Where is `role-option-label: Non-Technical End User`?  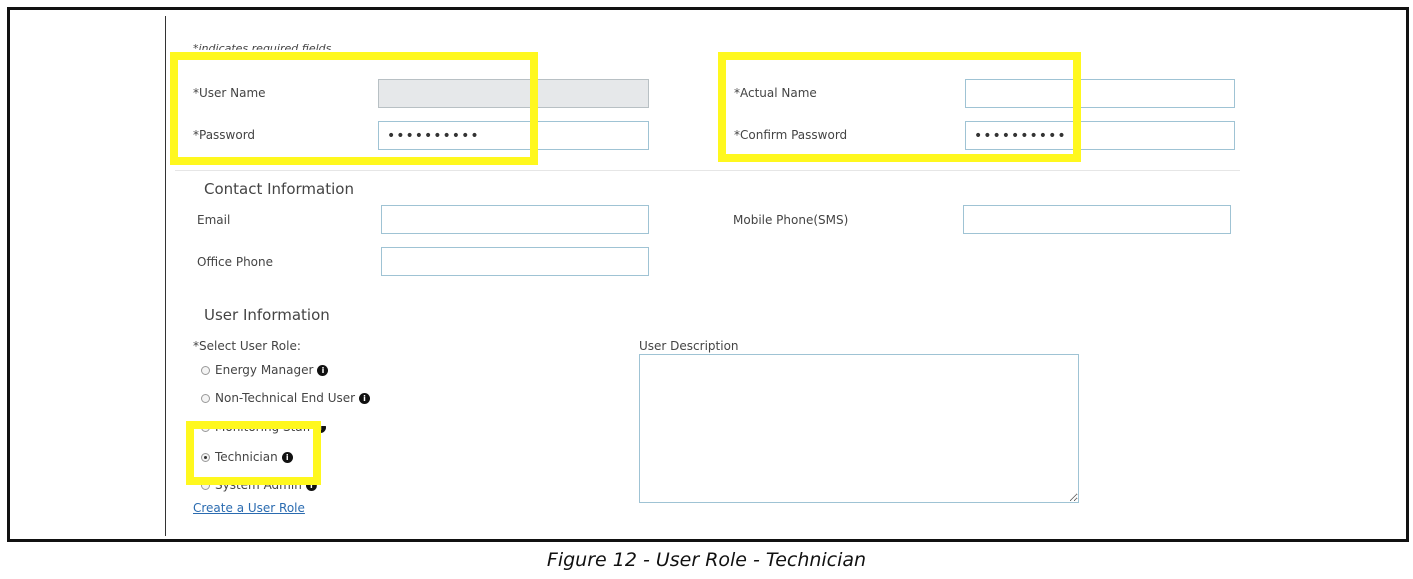
role-option-label: Non-Technical End User is located at coordinates (285, 398).